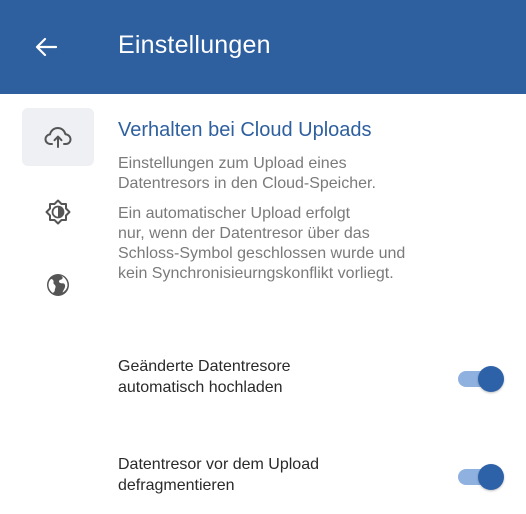 This screenshot has height=514, width=526. I want to click on arrow-left-icon, so click(46, 47).